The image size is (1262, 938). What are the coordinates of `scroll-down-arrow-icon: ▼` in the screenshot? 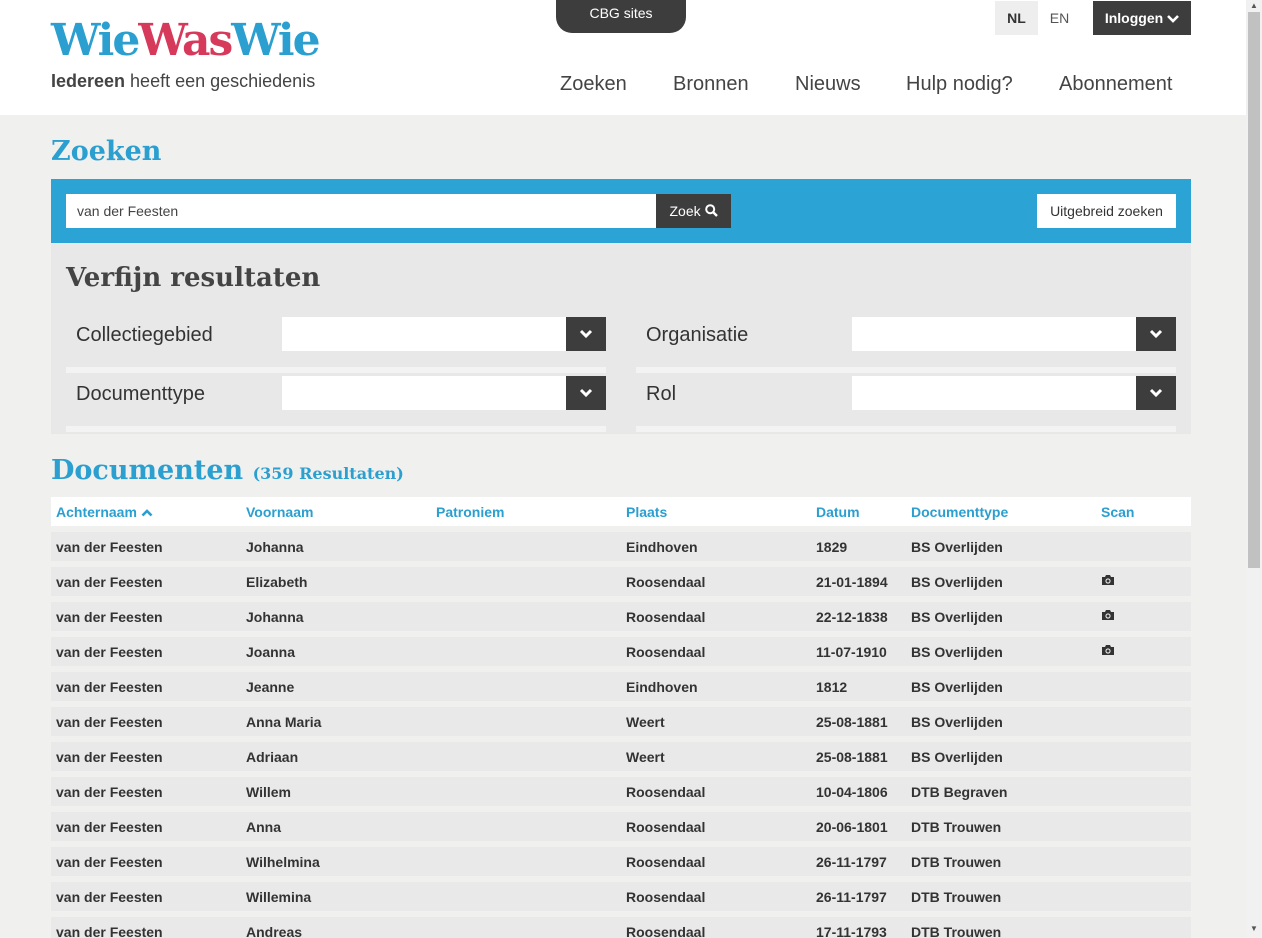 It's located at (1254, 929).